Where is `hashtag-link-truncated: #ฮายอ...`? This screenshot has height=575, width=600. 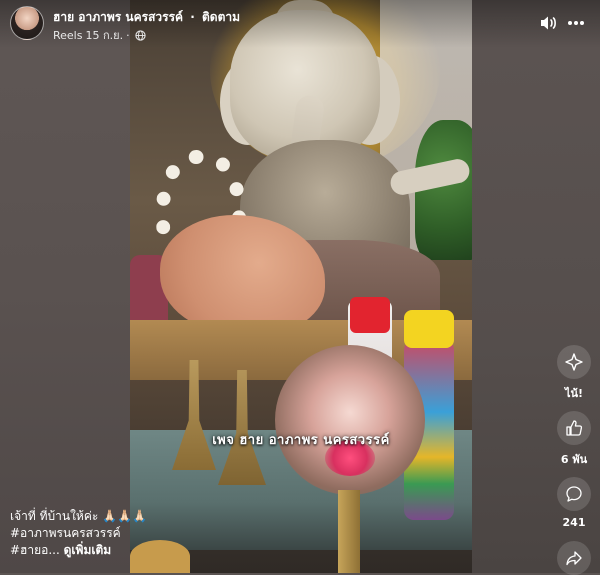 hashtag-link-truncated: #ฮายอ... is located at coordinates (35, 550).